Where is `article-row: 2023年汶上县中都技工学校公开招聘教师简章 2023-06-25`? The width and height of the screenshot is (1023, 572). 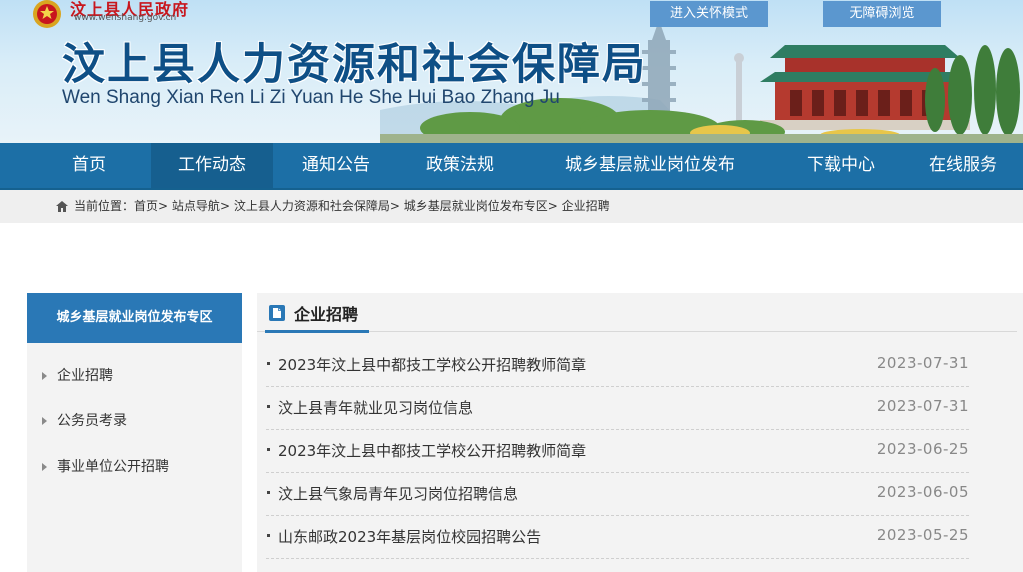 article-row: 2023年汶上县中都技工学校公开招聘教师简章 2023-06-25 is located at coordinates (617, 451).